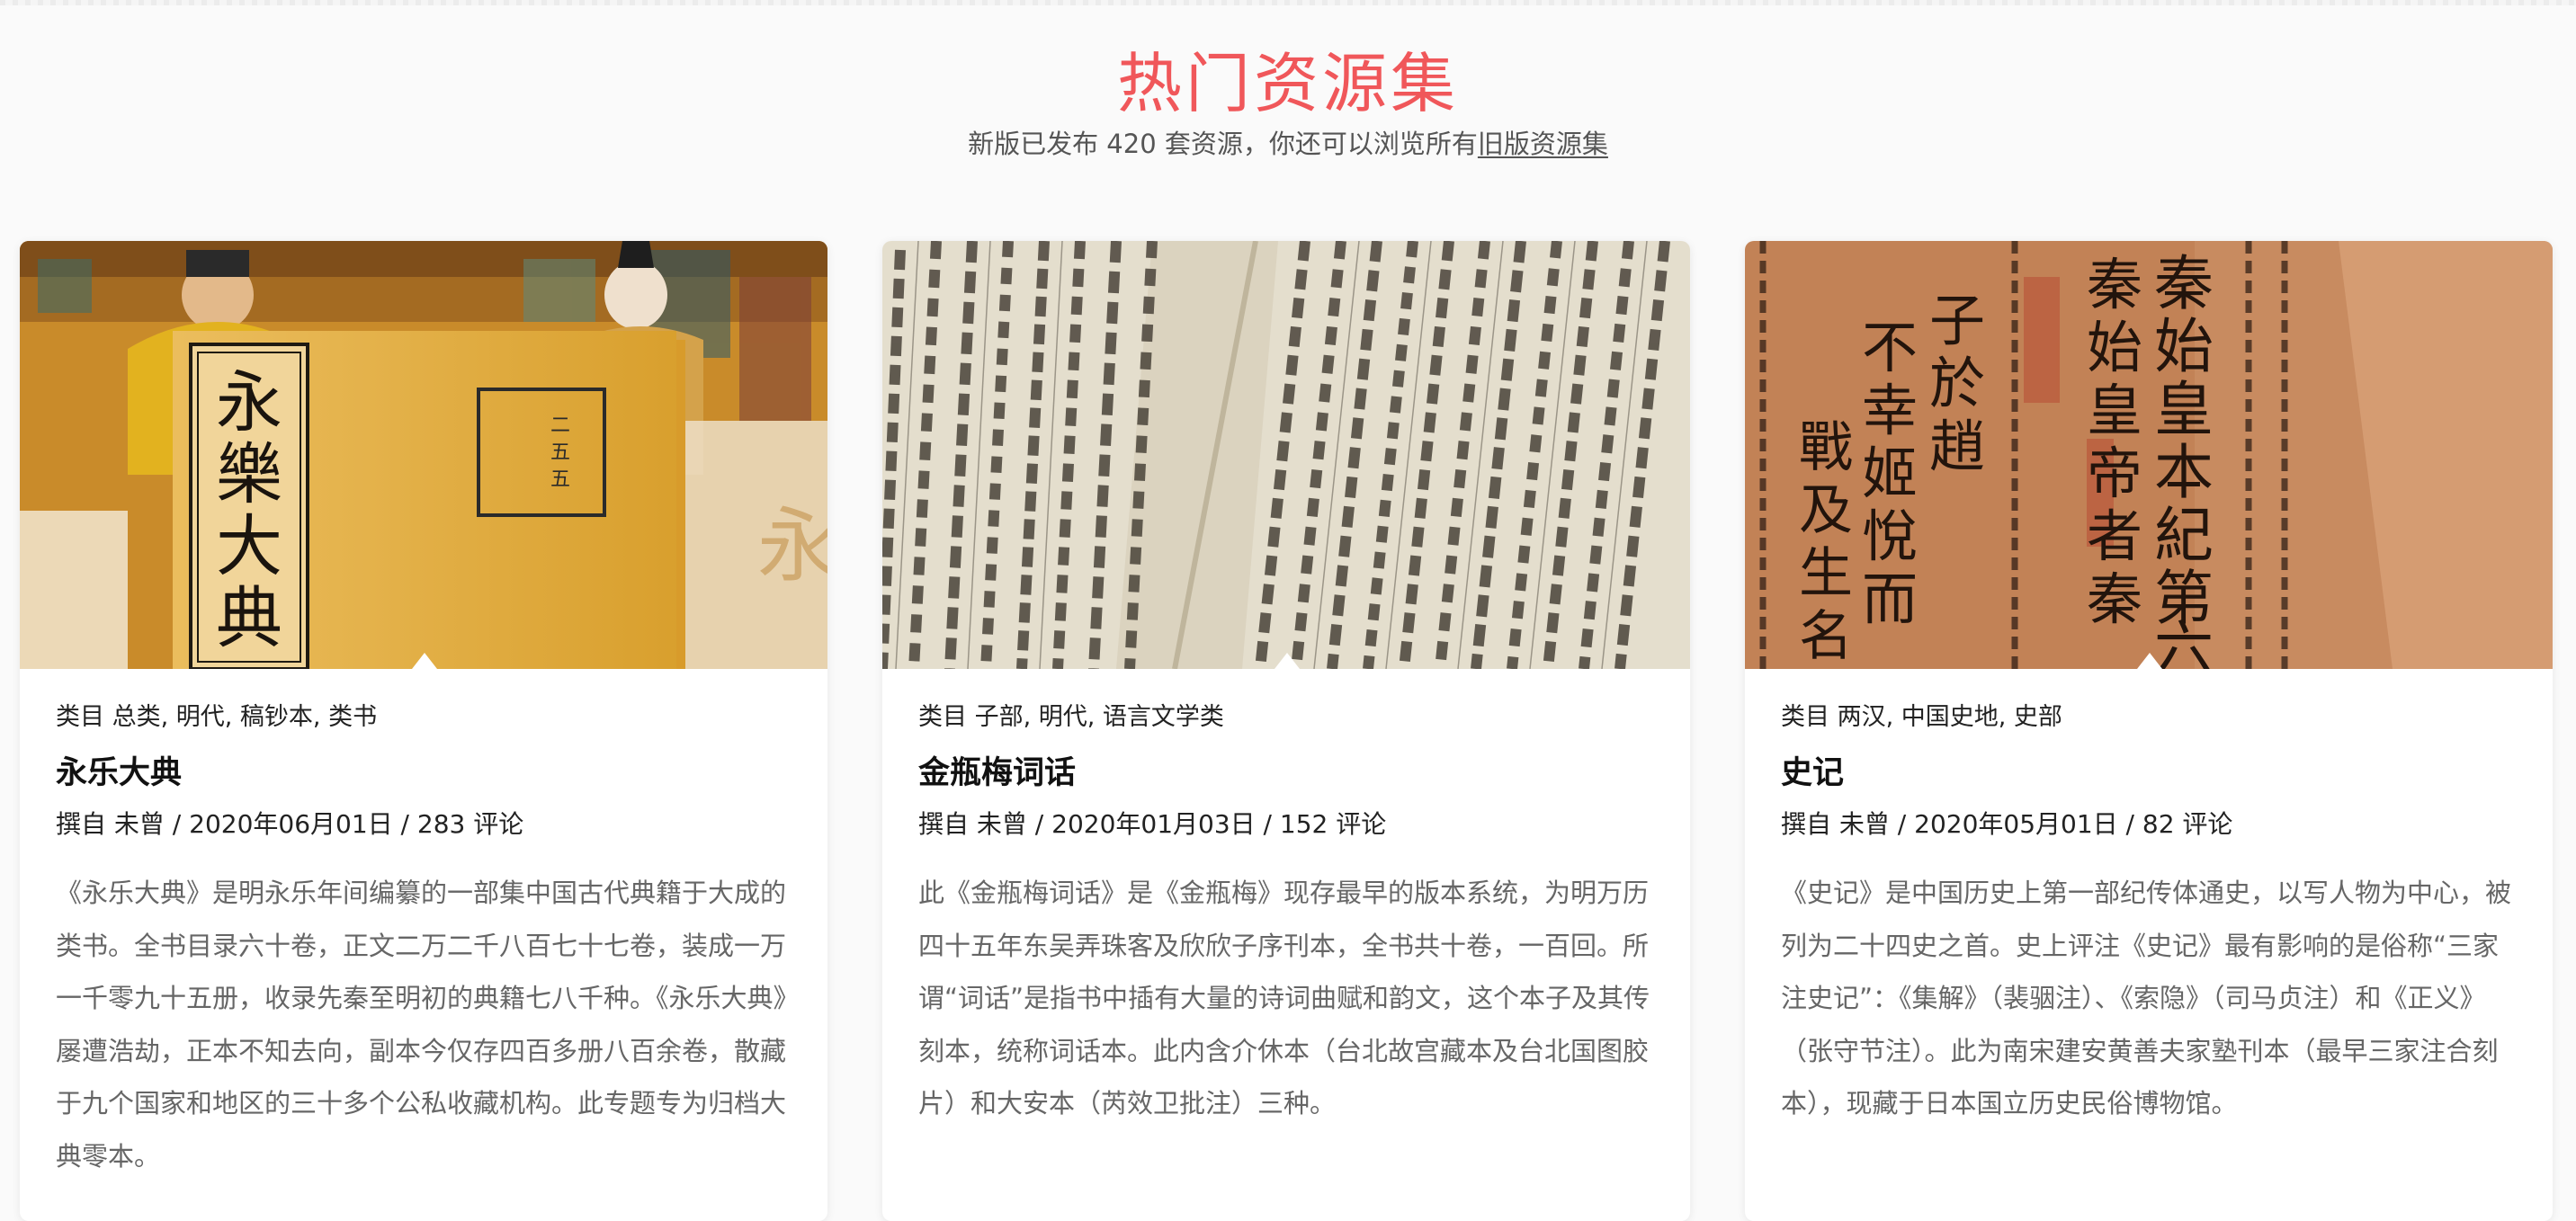 This screenshot has height=1221, width=2576. I want to click on card-title: 永乐大典, so click(119, 773).